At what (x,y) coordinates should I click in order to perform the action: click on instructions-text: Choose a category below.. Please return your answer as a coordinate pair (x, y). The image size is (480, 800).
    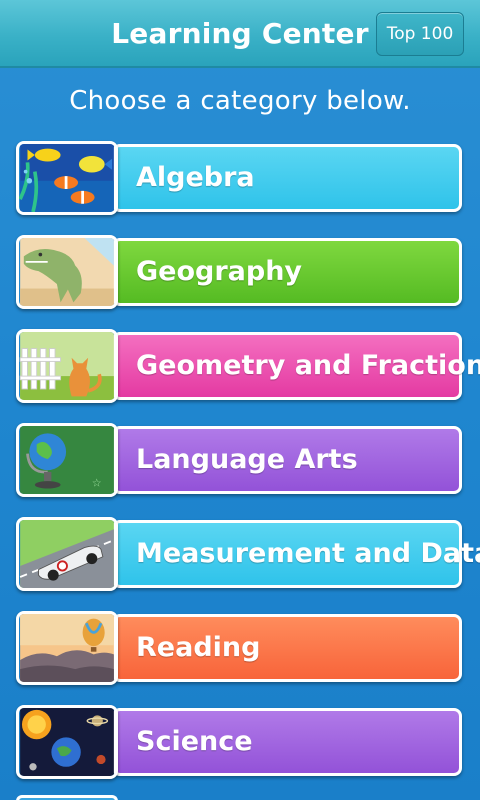
    Looking at the image, I should click on (240, 101).